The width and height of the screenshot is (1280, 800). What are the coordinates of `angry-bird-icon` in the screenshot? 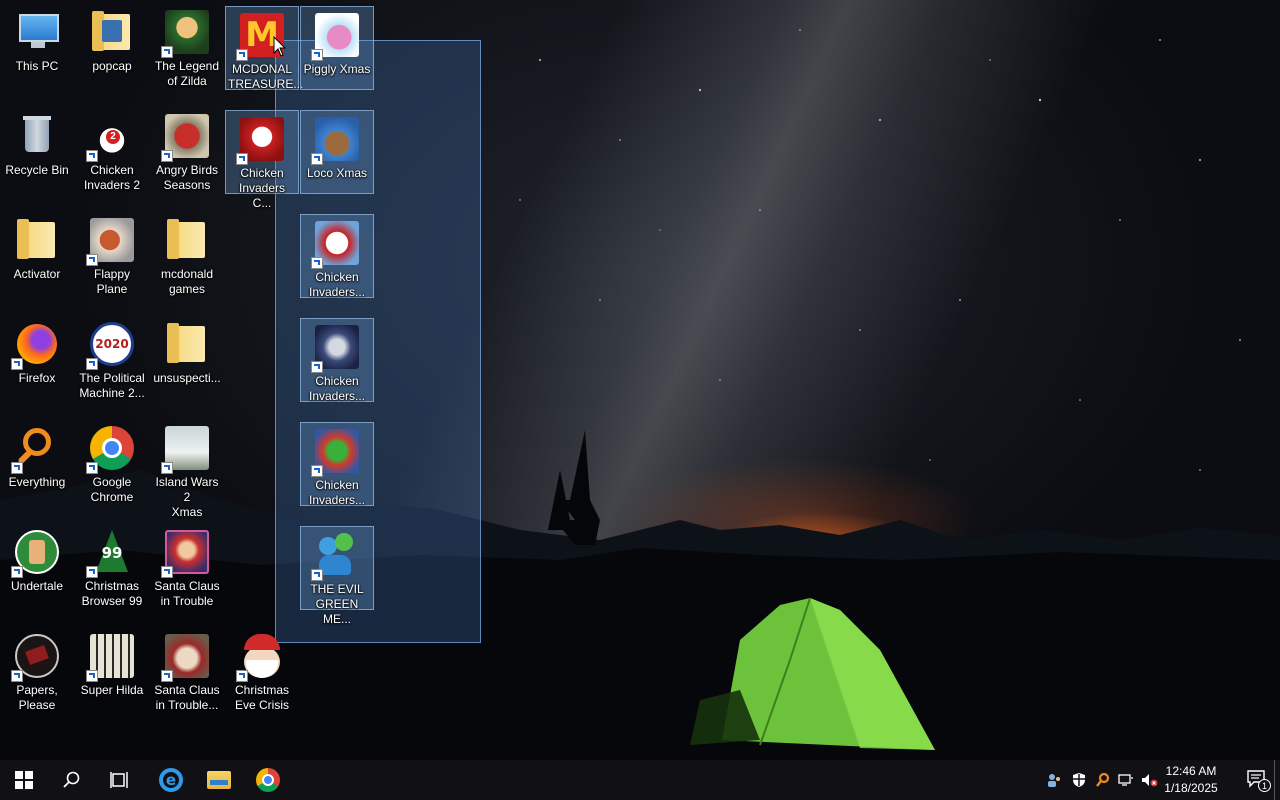 It's located at (186, 137).